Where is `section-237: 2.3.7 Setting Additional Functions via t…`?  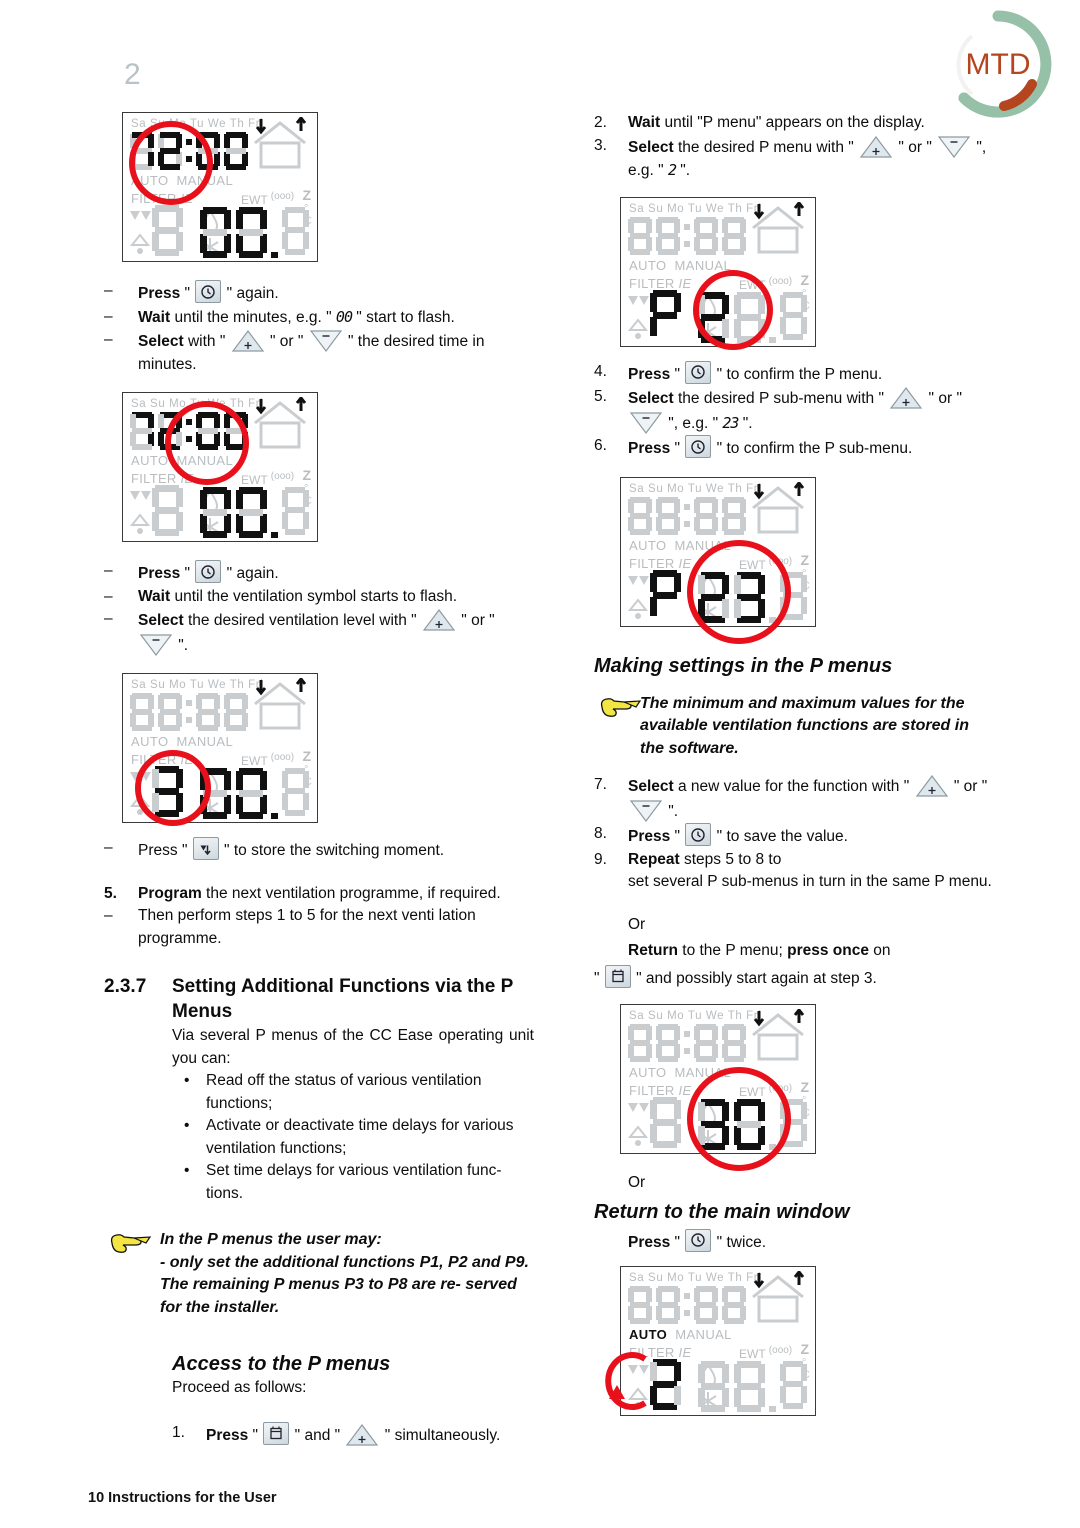 section-237: 2.3.7 Setting Additional Functions via t… is located at coordinates (319, 1089).